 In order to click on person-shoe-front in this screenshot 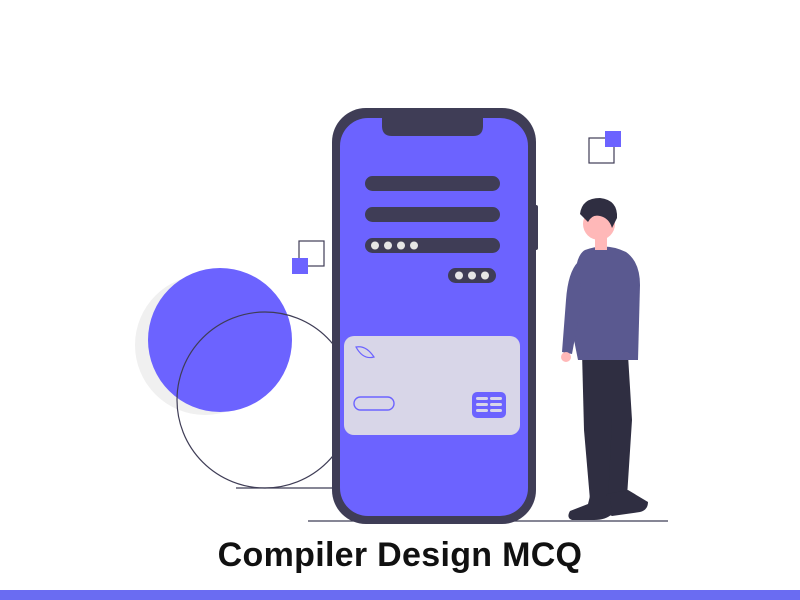, I will do `click(590, 508)`.